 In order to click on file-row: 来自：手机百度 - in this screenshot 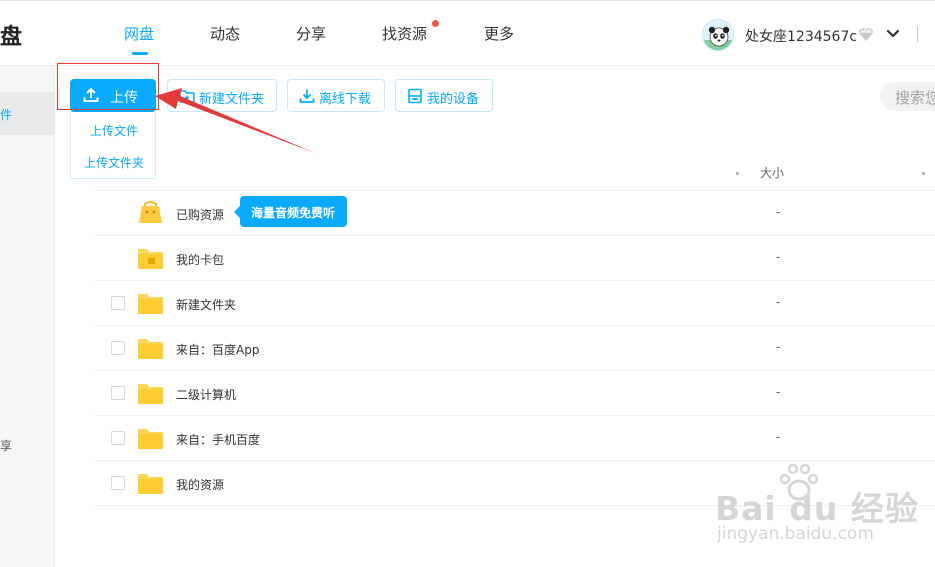, I will do `click(515, 437)`.